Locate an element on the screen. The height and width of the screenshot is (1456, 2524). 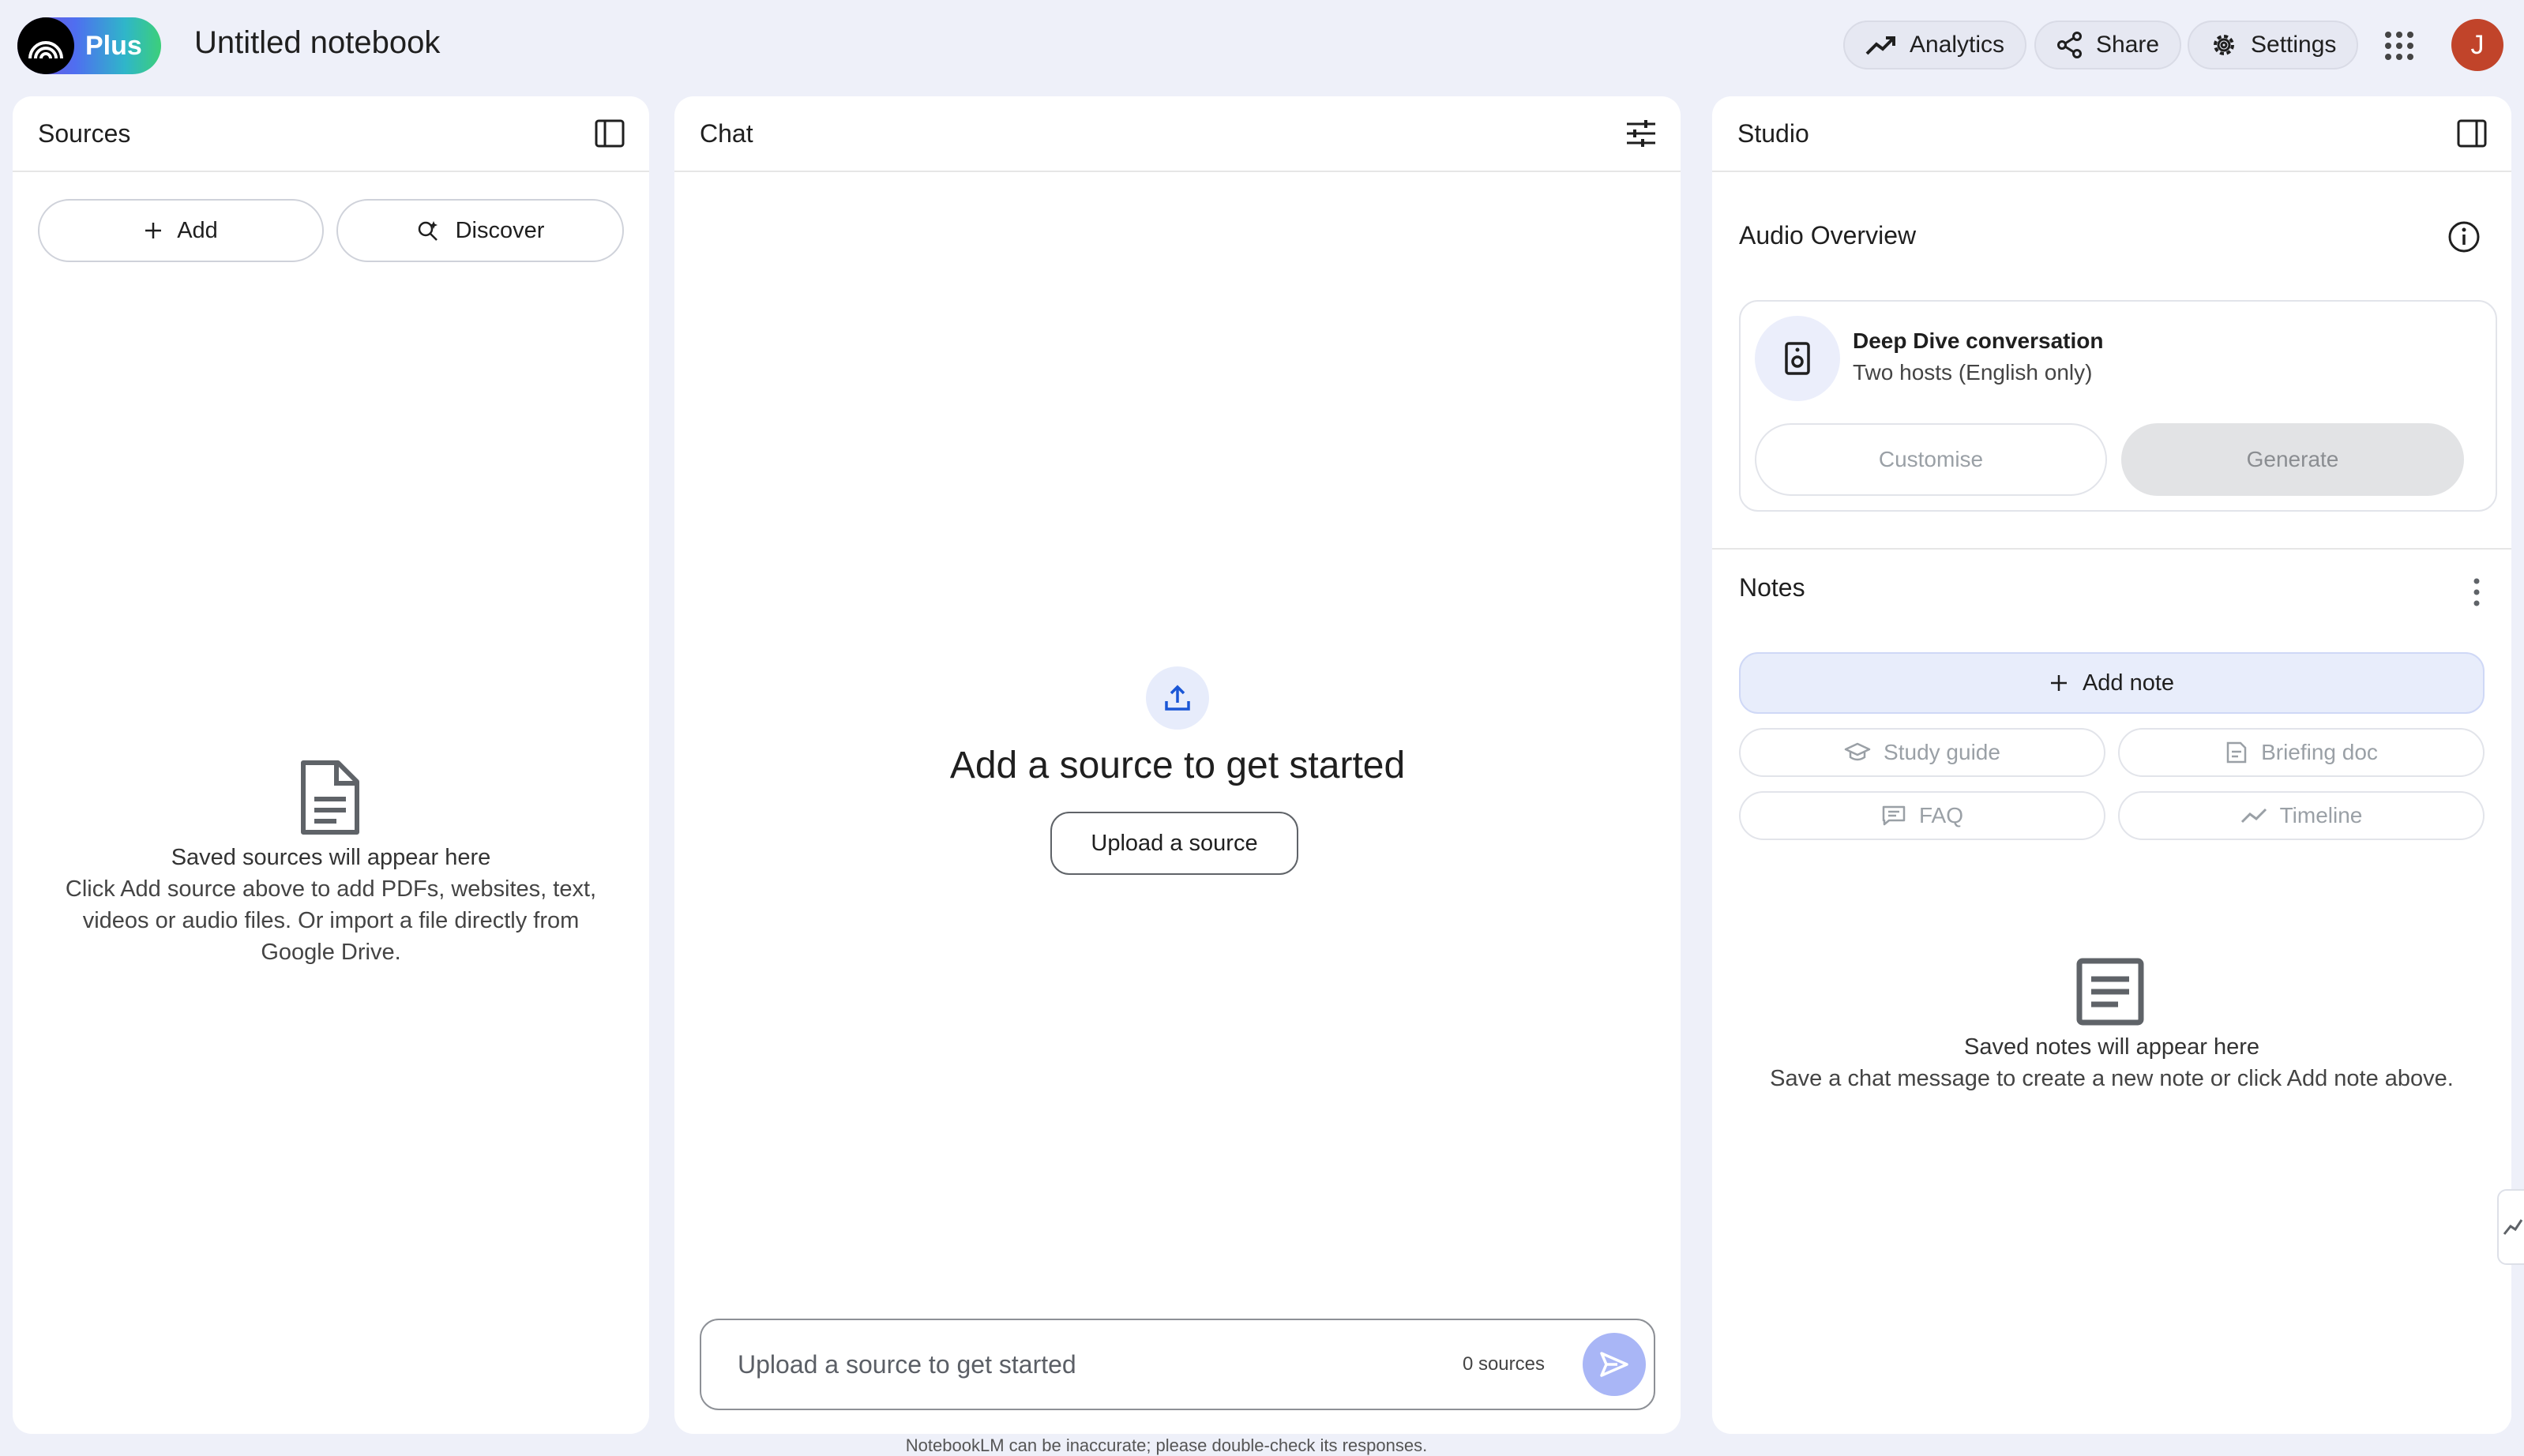
chart-line-icon is located at coordinates (2513, 1227).